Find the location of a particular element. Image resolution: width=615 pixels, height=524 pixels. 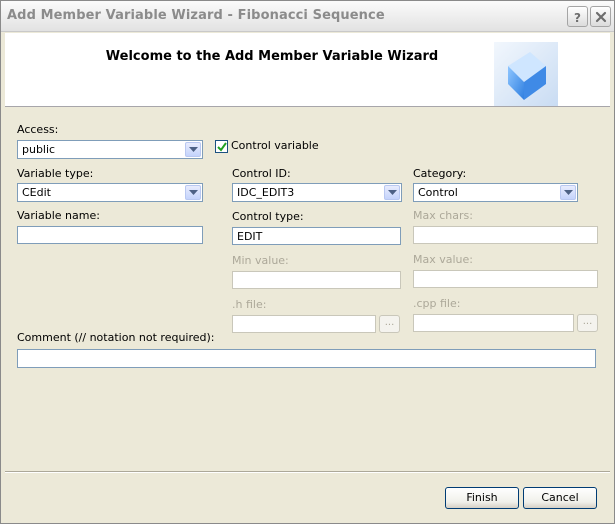

variable-type-label: Variable type: is located at coordinates (55, 173).